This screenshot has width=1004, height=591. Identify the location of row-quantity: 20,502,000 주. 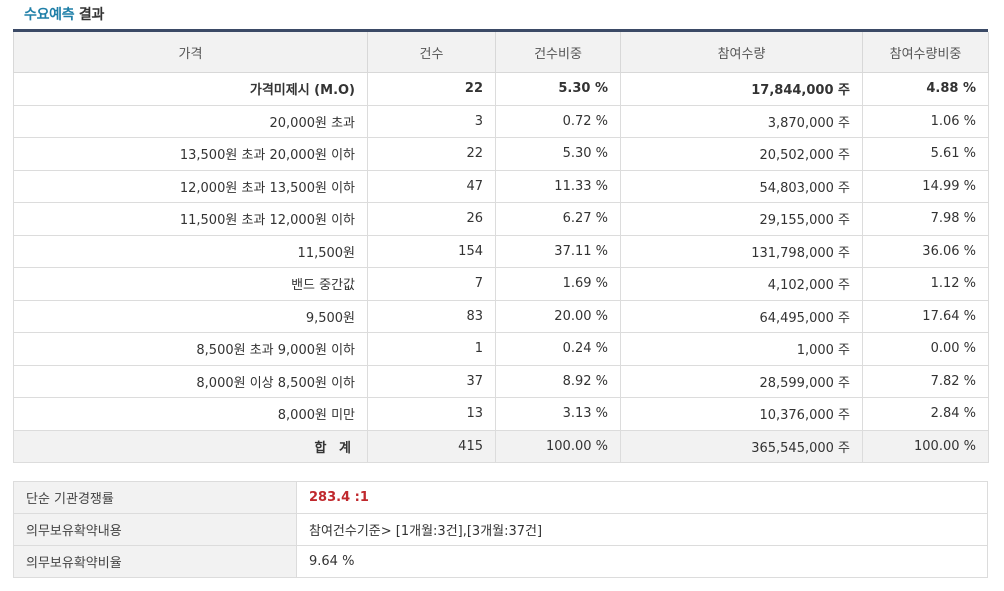
(741, 154).